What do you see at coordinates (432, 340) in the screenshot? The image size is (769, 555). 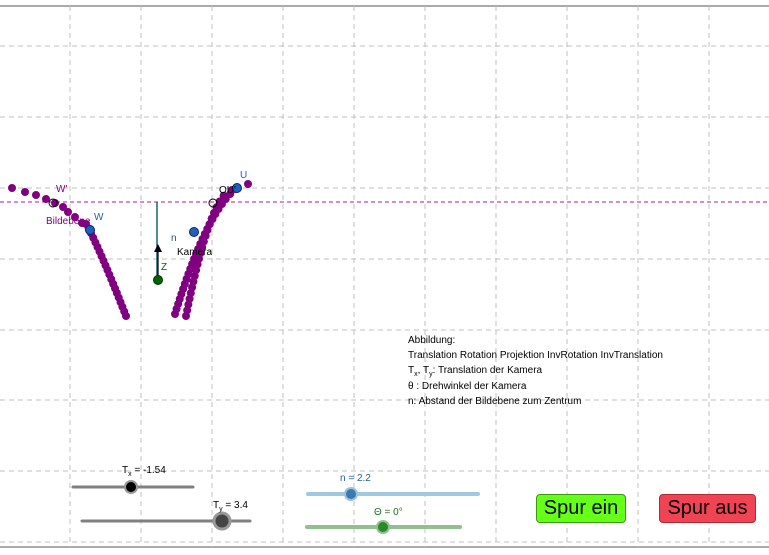 I see `annotation-title: Abbildung:` at bounding box center [432, 340].